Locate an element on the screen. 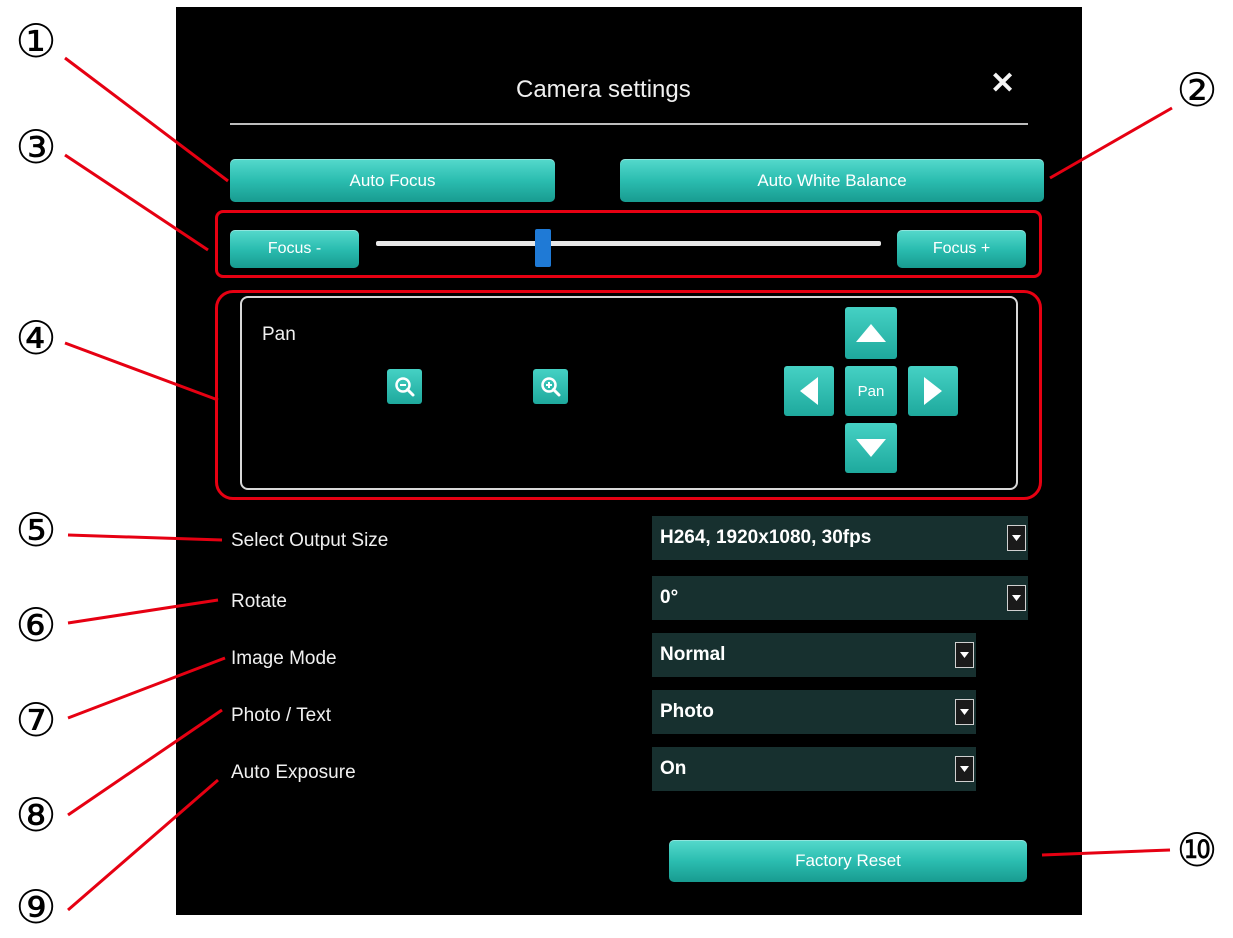  callout-1: ① is located at coordinates (36, 41).